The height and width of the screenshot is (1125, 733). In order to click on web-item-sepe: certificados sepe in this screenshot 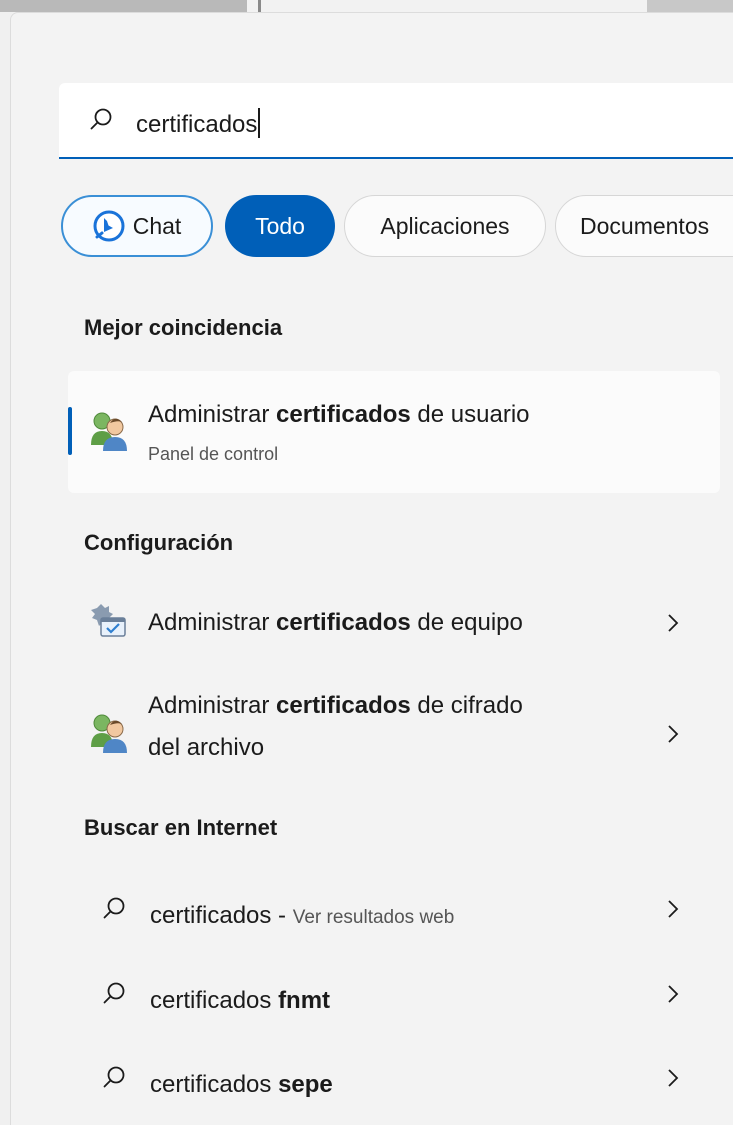, I will do `click(394, 1077)`.